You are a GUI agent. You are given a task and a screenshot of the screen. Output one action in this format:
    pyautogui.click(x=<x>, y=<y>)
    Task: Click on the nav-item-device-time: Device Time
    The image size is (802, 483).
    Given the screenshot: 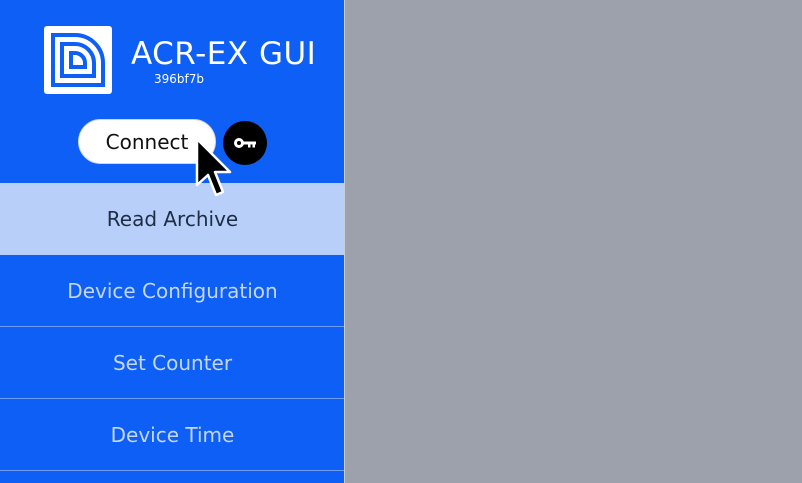 What is the action you would take?
    pyautogui.click(x=172, y=435)
    